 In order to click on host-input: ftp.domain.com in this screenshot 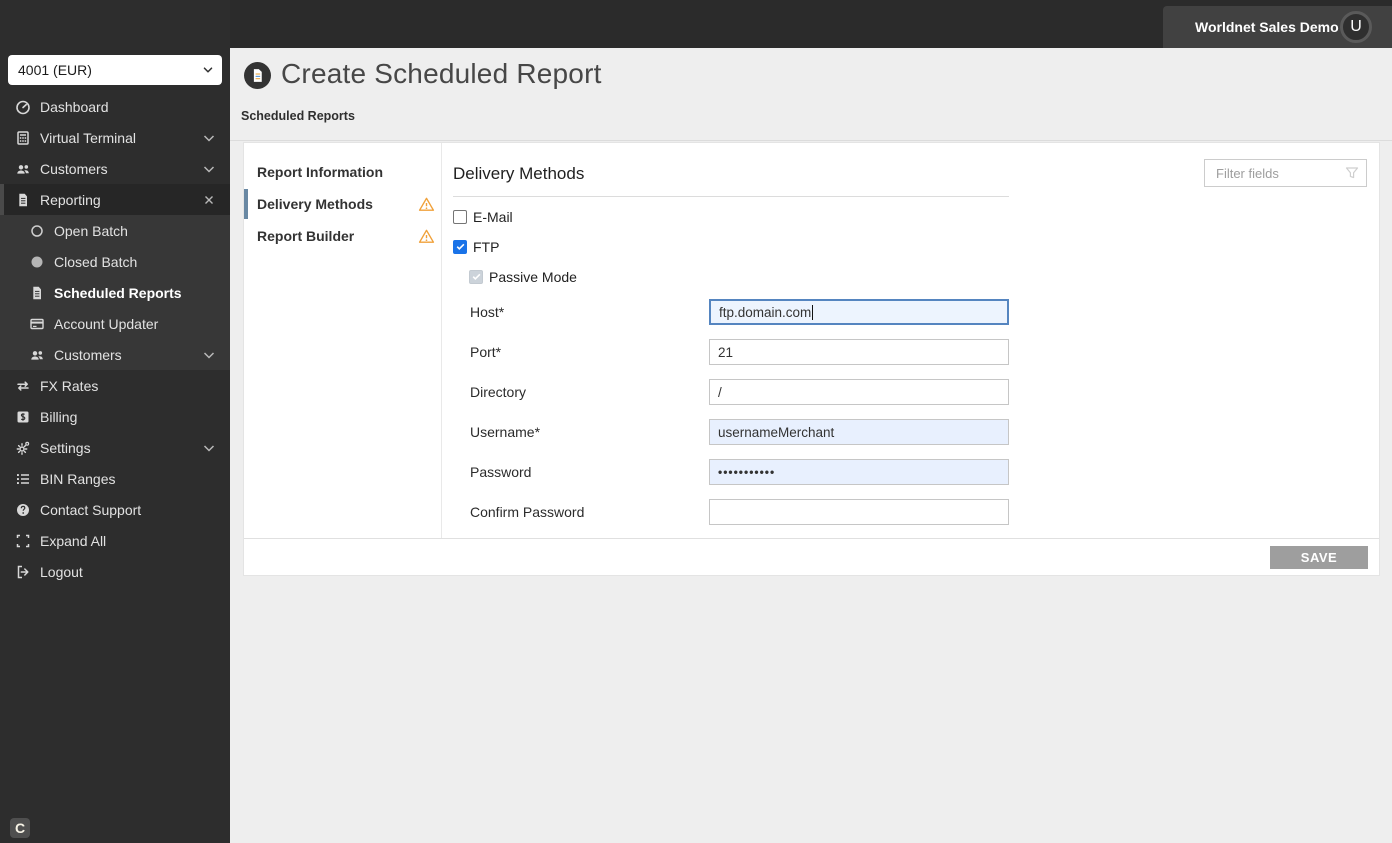, I will do `click(859, 312)`.